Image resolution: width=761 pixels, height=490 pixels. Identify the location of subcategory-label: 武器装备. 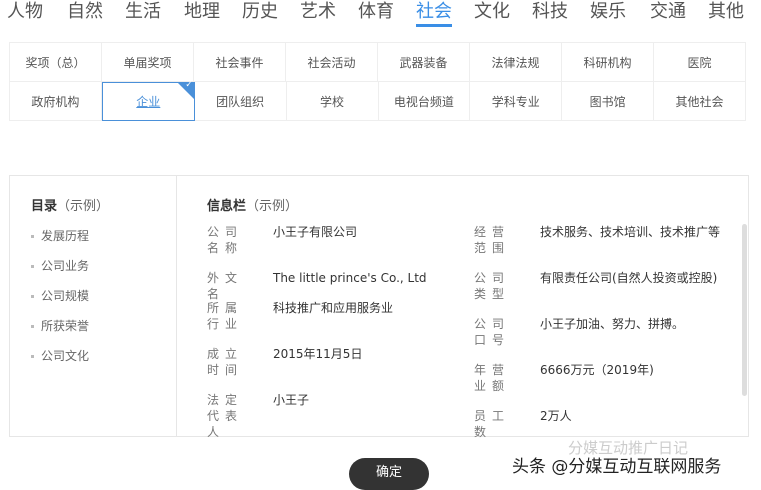
(423, 62).